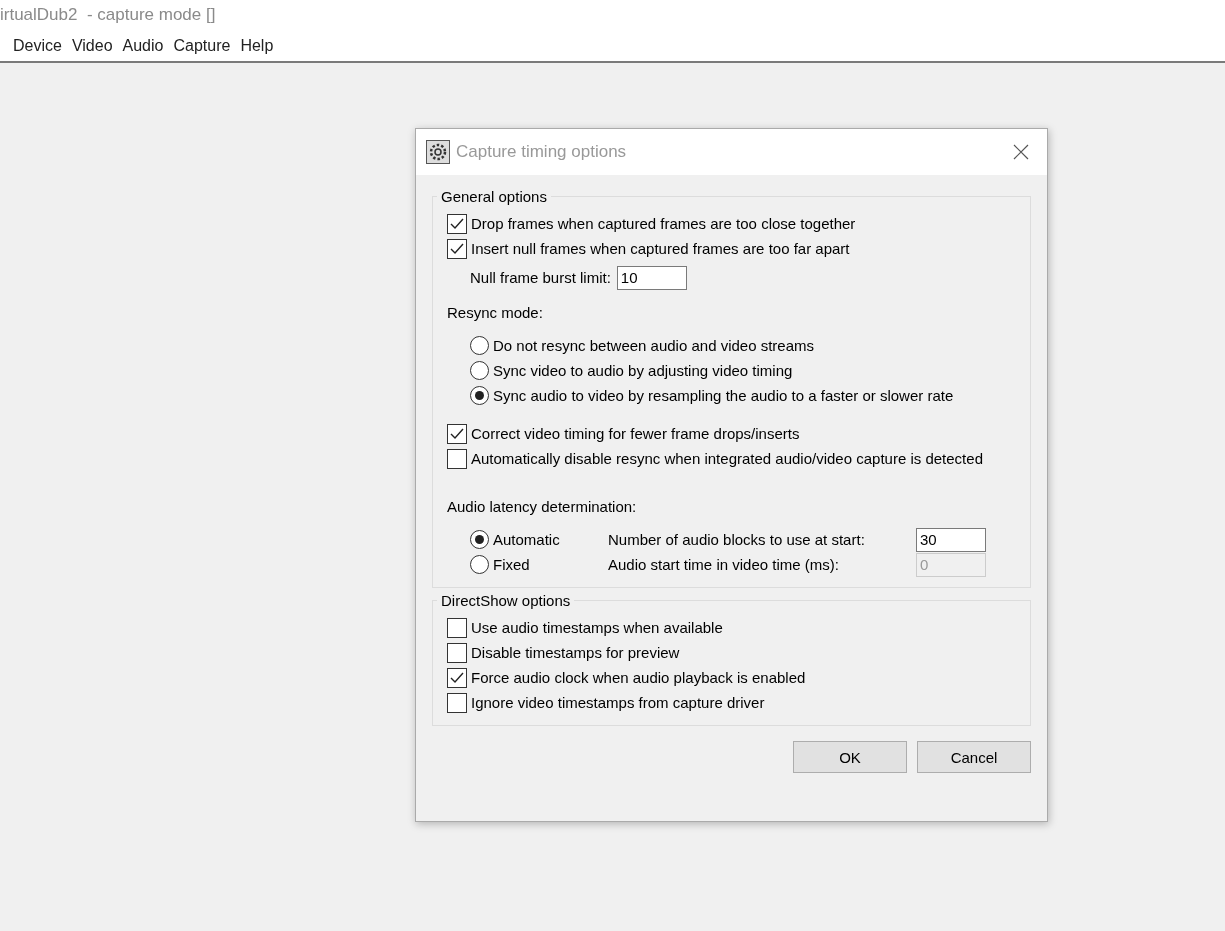 The image size is (1225, 931). I want to click on checkbox: Insert null frames when captured frames are too far apart, so click(738, 248).